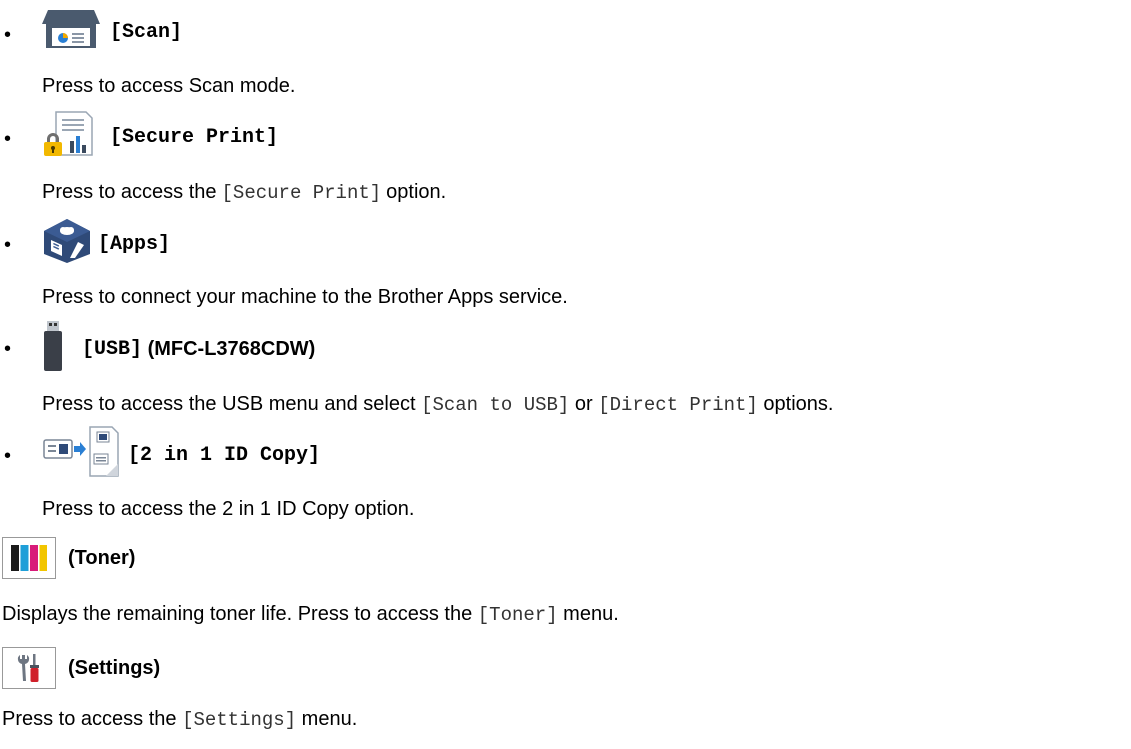 Image resolution: width=1131 pixels, height=749 pixels. Describe the element at coordinates (224, 455) in the screenshot. I see `id-copy-title: [2 in 1 ID Copy]` at that location.